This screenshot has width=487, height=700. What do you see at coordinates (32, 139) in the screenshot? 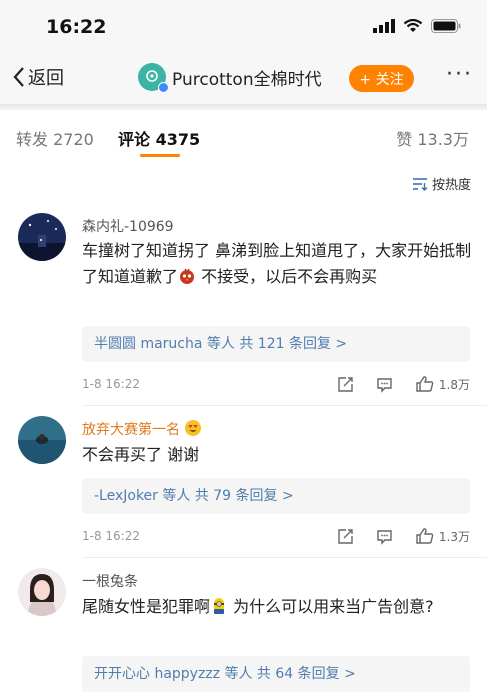
I see `tab-repost-label: 转发` at bounding box center [32, 139].